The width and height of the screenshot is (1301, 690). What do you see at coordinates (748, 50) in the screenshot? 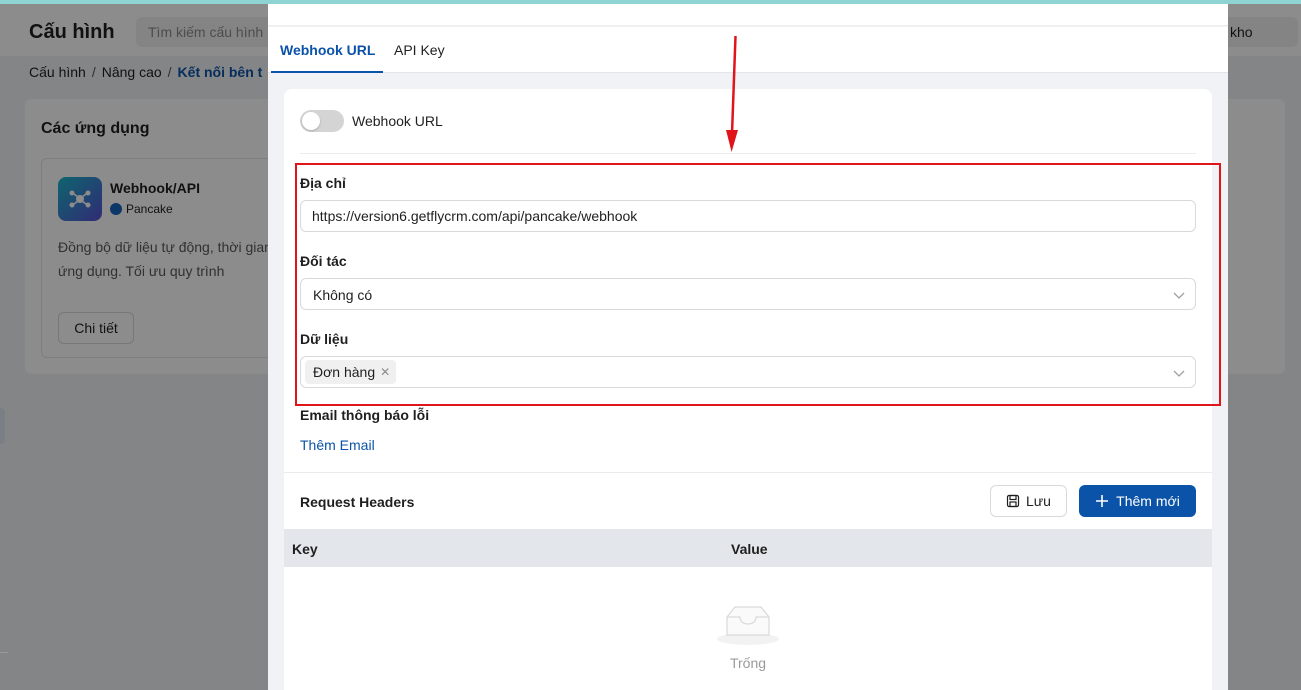
I see `modal-tabs: Webhook URL API Key` at bounding box center [748, 50].